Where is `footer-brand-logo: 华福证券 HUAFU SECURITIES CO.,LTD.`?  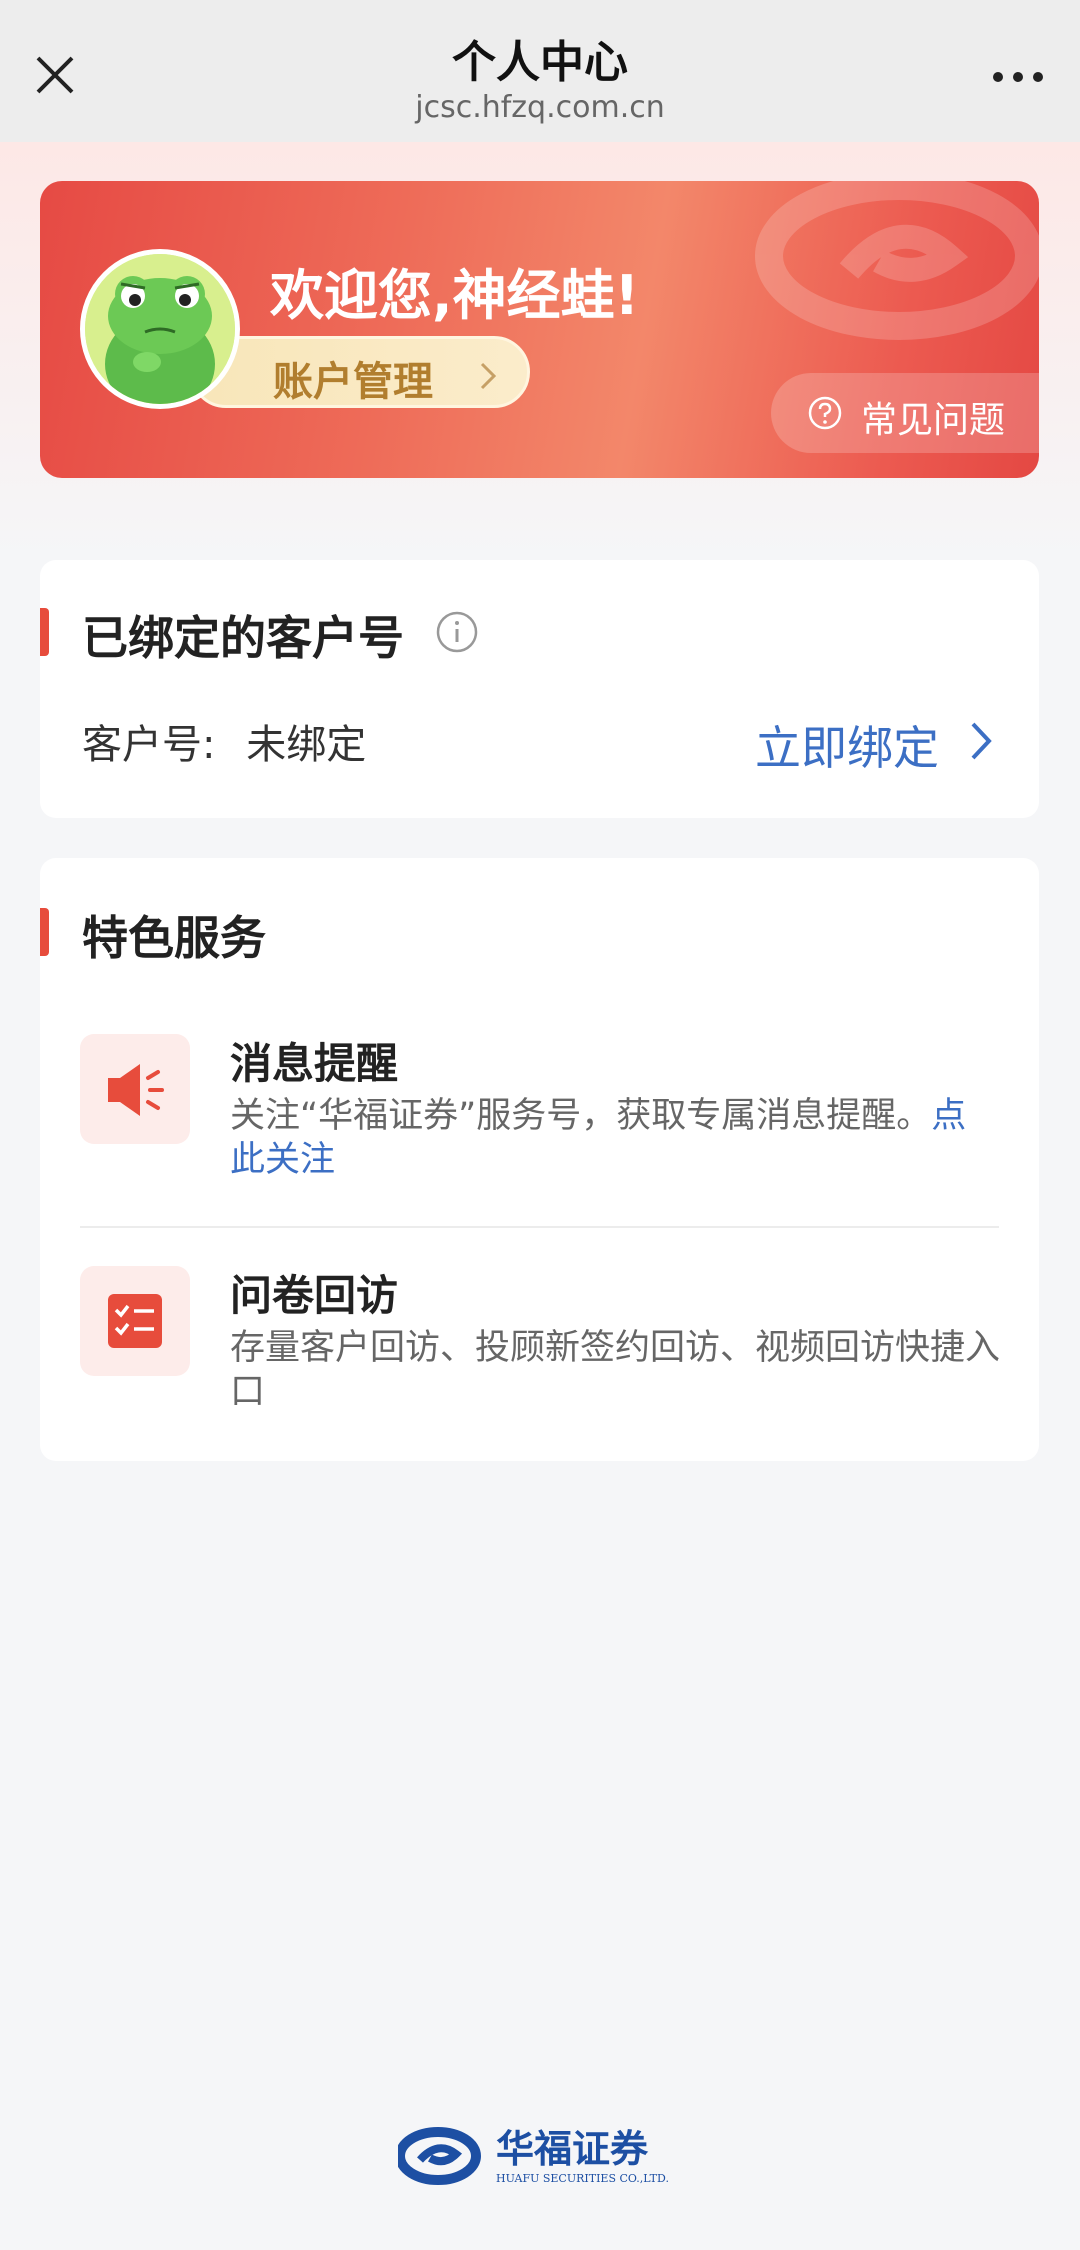 footer-brand-logo: 华福证券 HUAFU SECURITIES CO.,LTD. is located at coordinates (541, 2157).